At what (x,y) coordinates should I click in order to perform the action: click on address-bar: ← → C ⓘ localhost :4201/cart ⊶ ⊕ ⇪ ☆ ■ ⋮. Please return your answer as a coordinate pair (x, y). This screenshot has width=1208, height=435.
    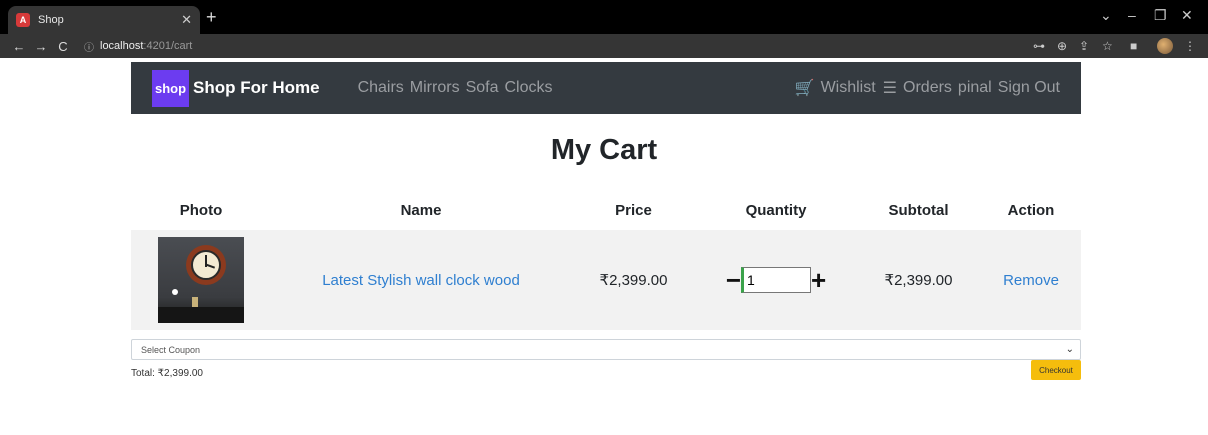
    Looking at the image, I should click on (604, 46).